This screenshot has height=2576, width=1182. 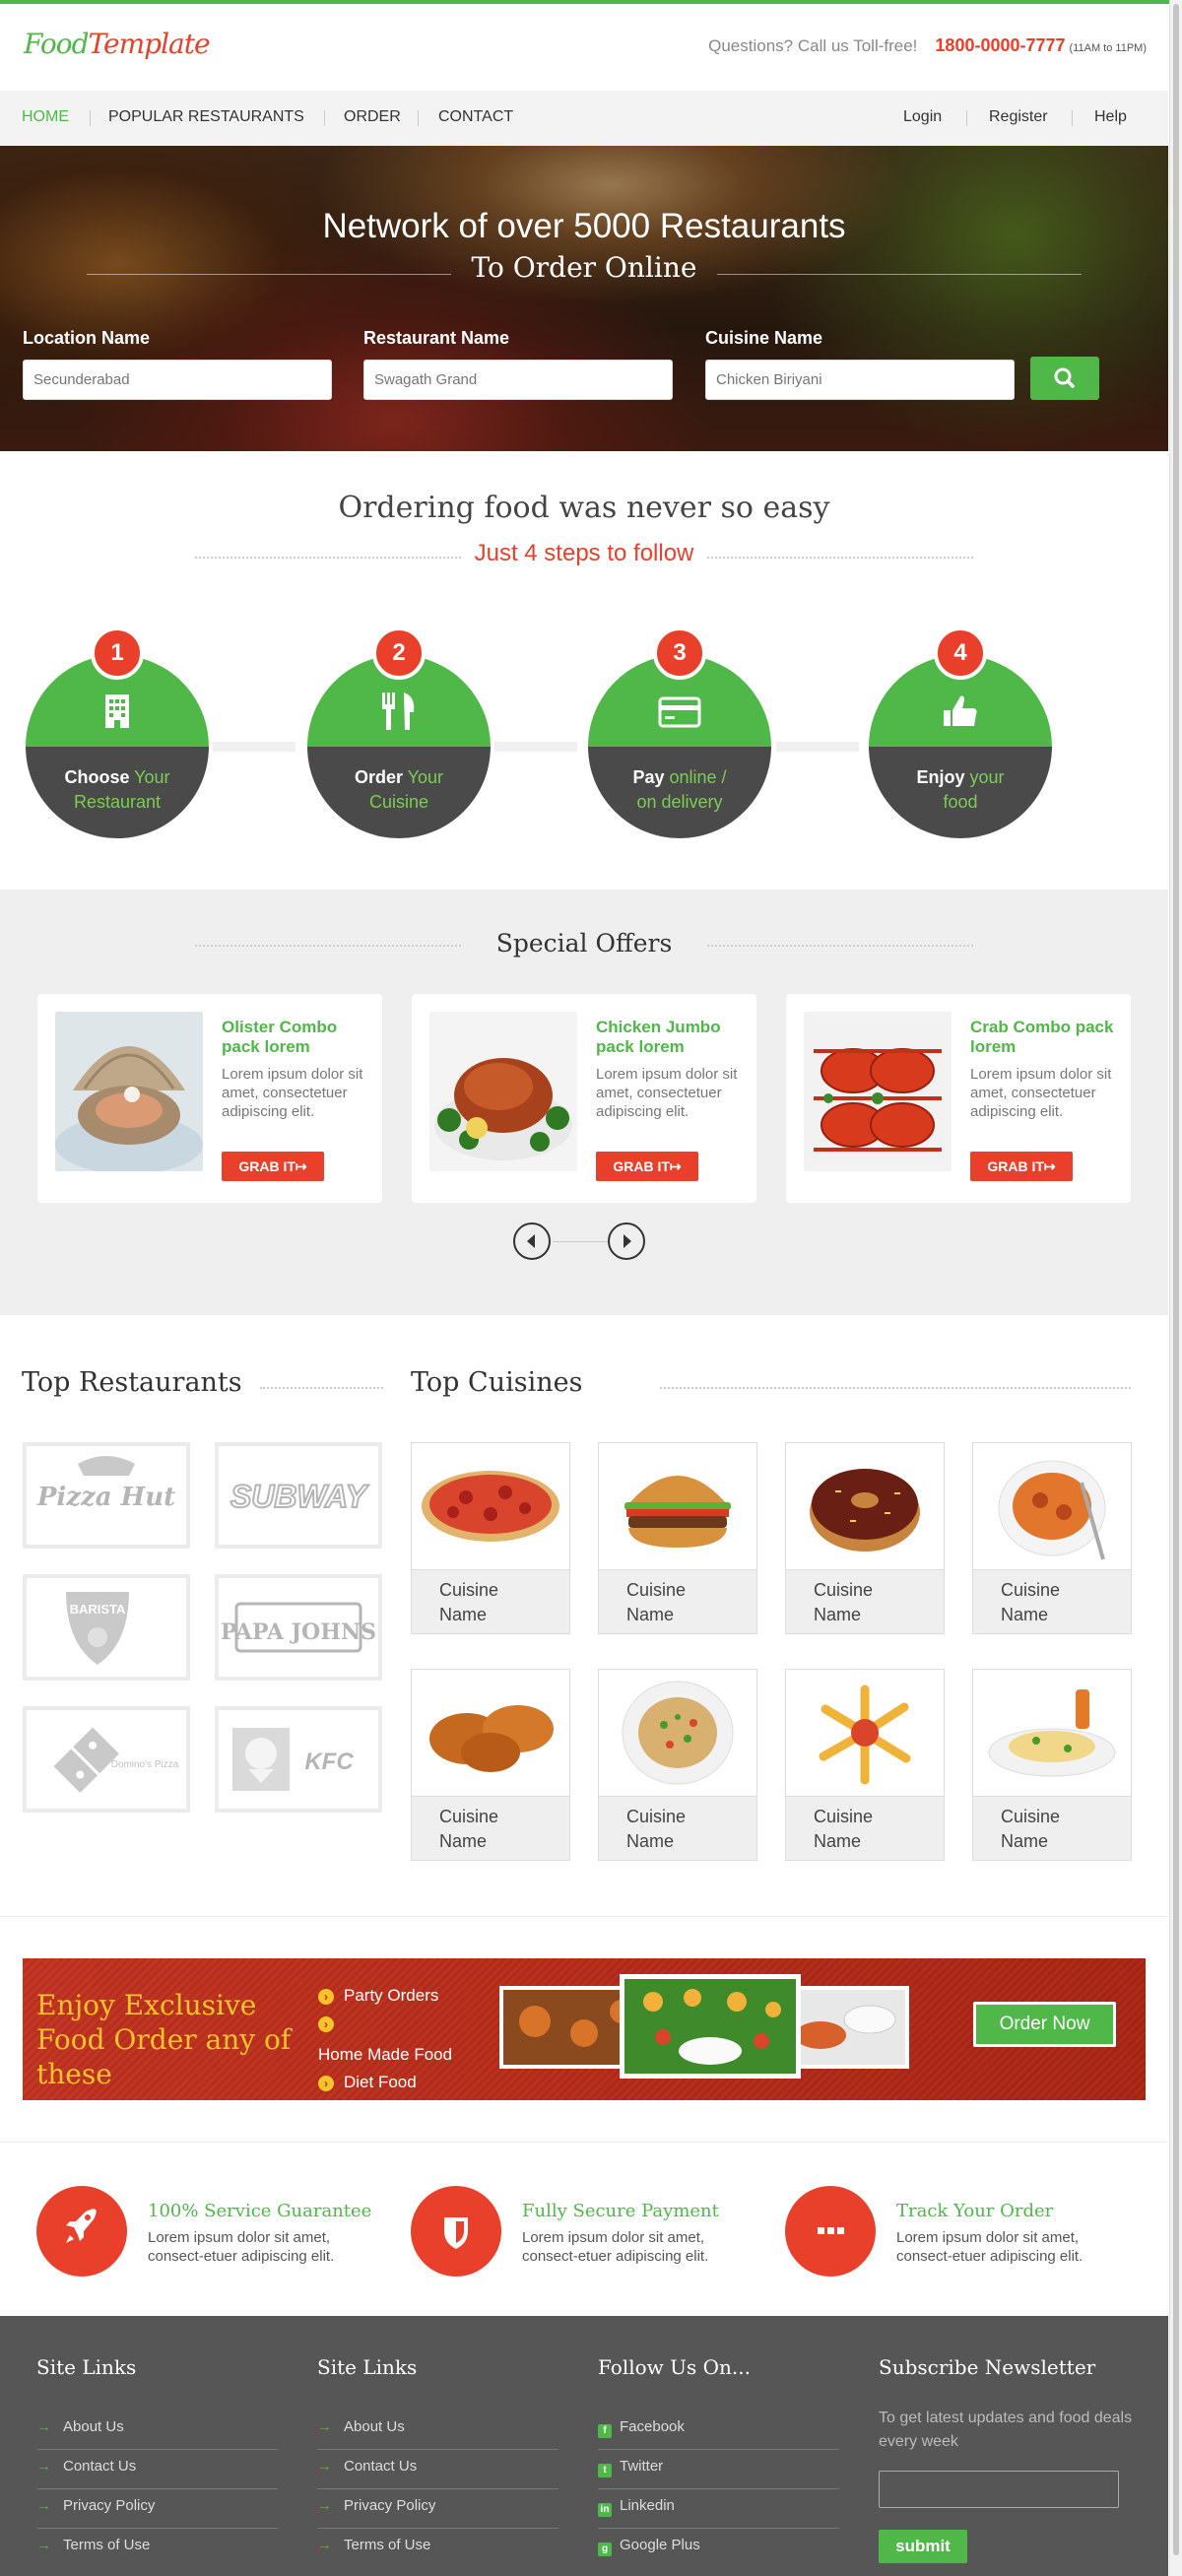 What do you see at coordinates (718, 2431) in the screenshot?
I see `footer-social-facebook: f Facebook` at bounding box center [718, 2431].